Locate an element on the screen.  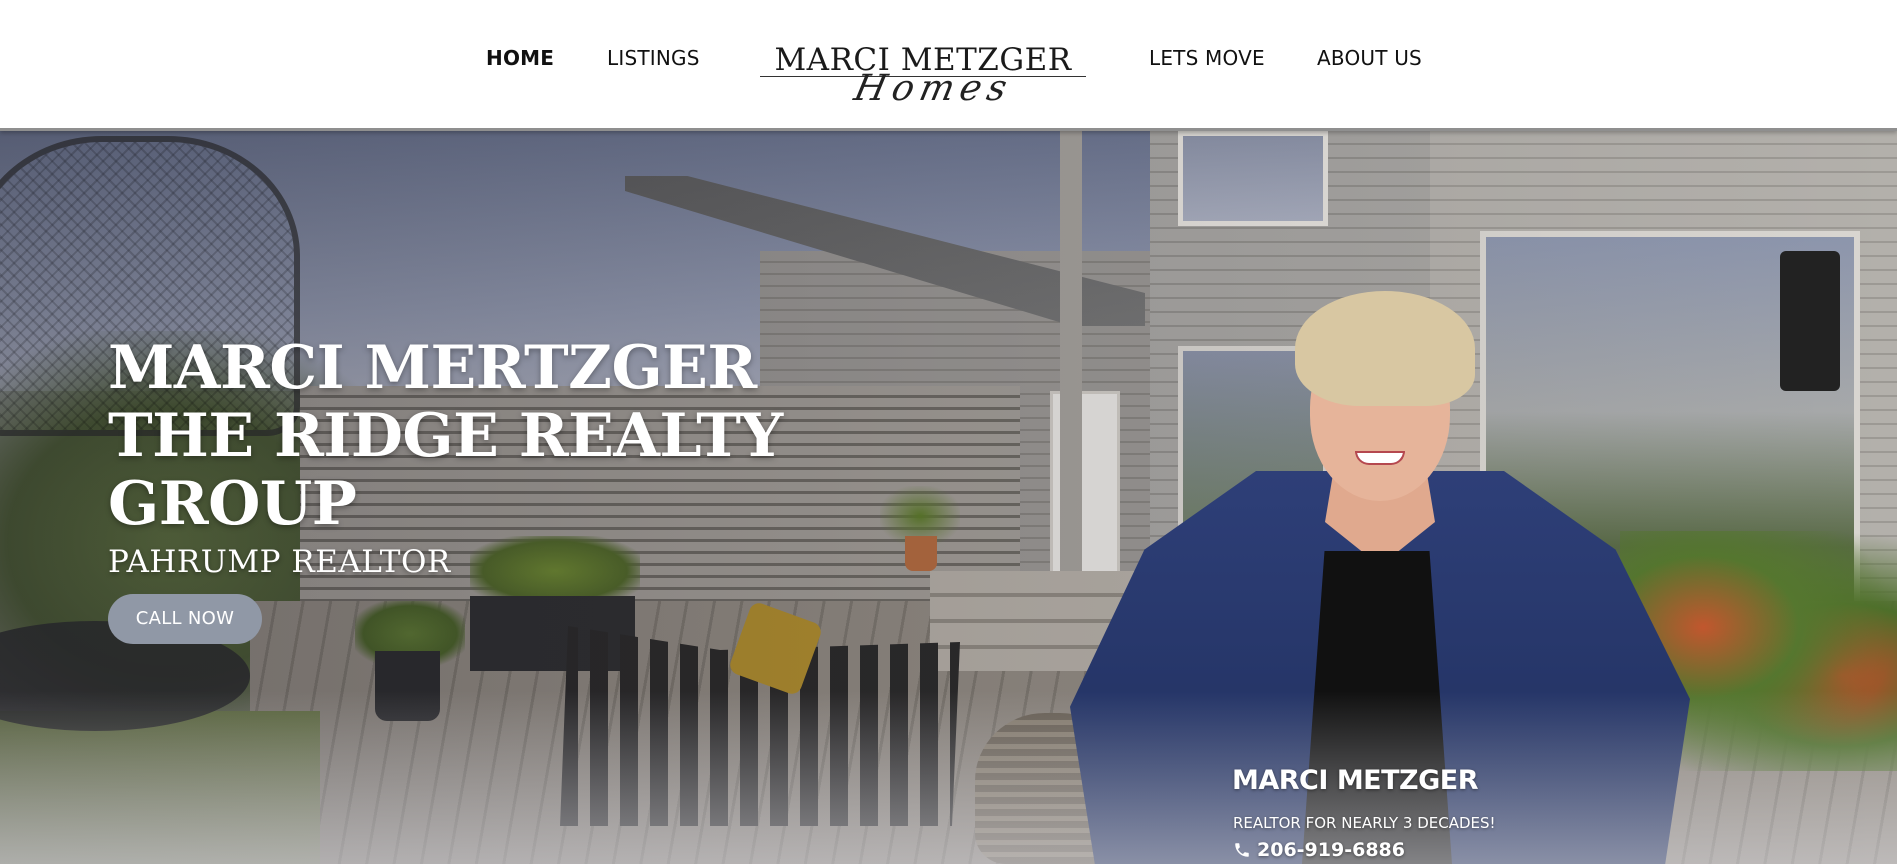
nav-home: HOME is located at coordinates (520, 59).